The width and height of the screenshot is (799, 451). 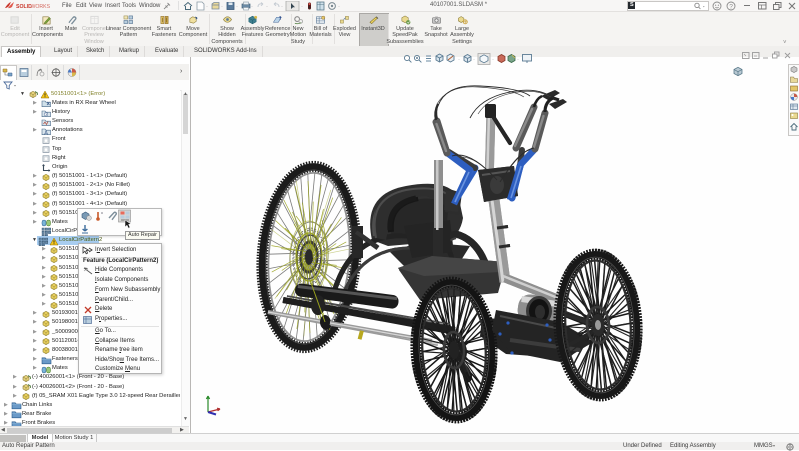 What do you see at coordinates (41, 7) in the screenshot?
I see `svg-text: WORKS` at bounding box center [41, 7].